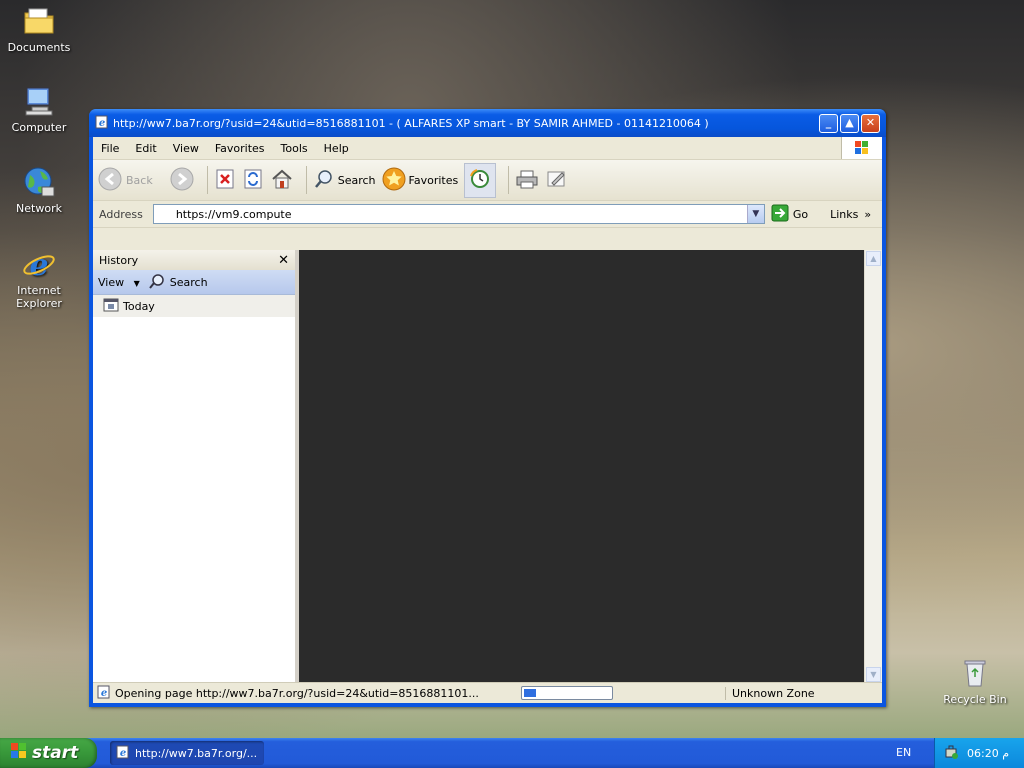 The image size is (1024, 768). What do you see at coordinates (39, 127) in the screenshot?
I see `desktop-icon-label: Computer` at bounding box center [39, 127].